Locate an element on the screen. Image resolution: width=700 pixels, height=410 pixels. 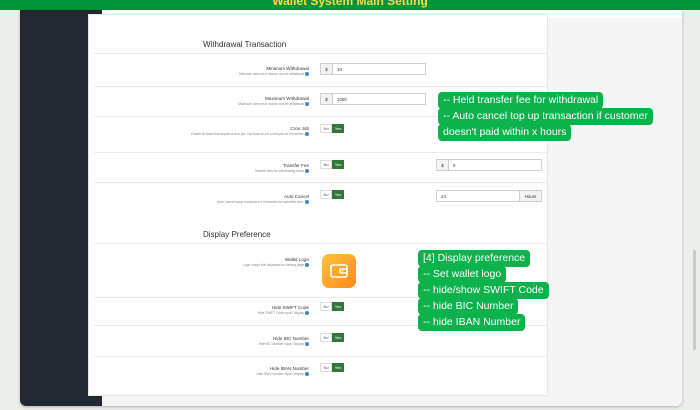
top-banner: Wallet System Main Setting is located at coordinates (350, 5).